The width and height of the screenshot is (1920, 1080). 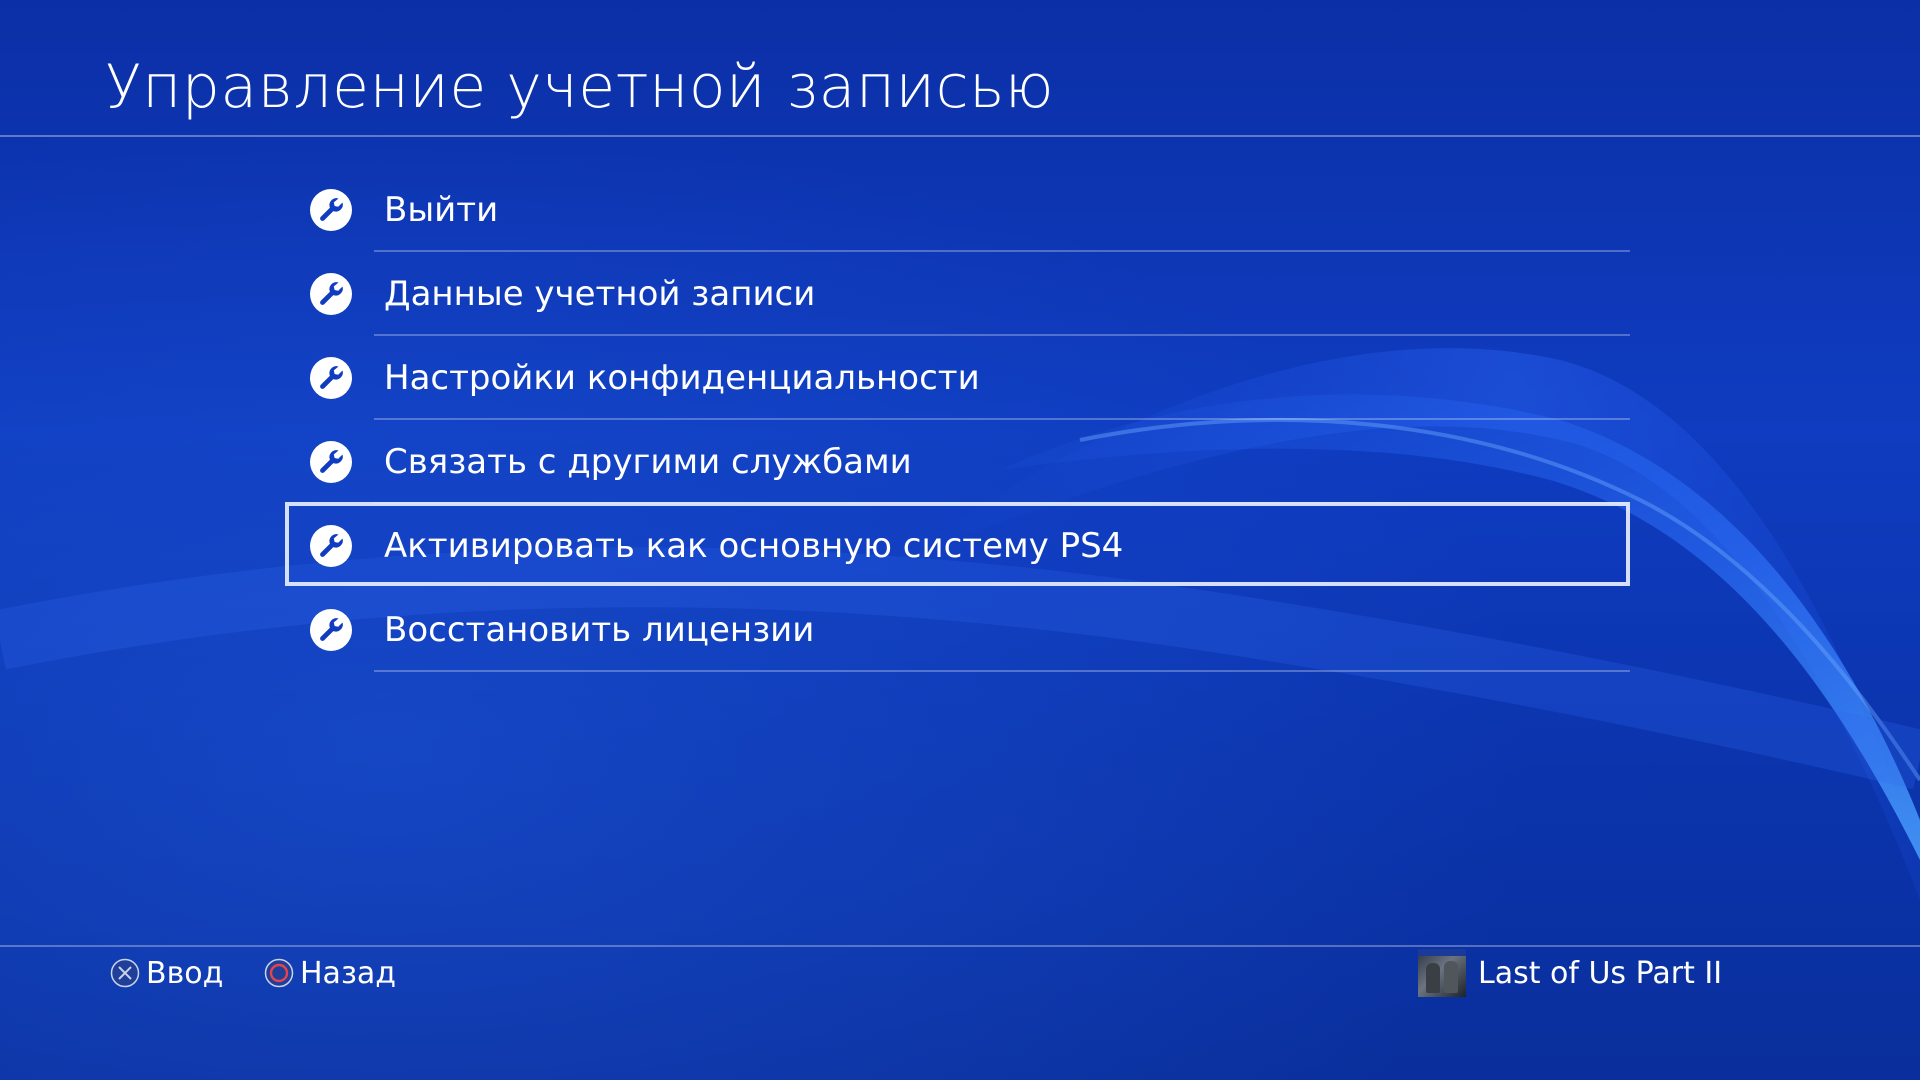 I want to click on menu-item-activate-primary-ps4: Активировать как основную систему PS4, so click(x=960, y=545).